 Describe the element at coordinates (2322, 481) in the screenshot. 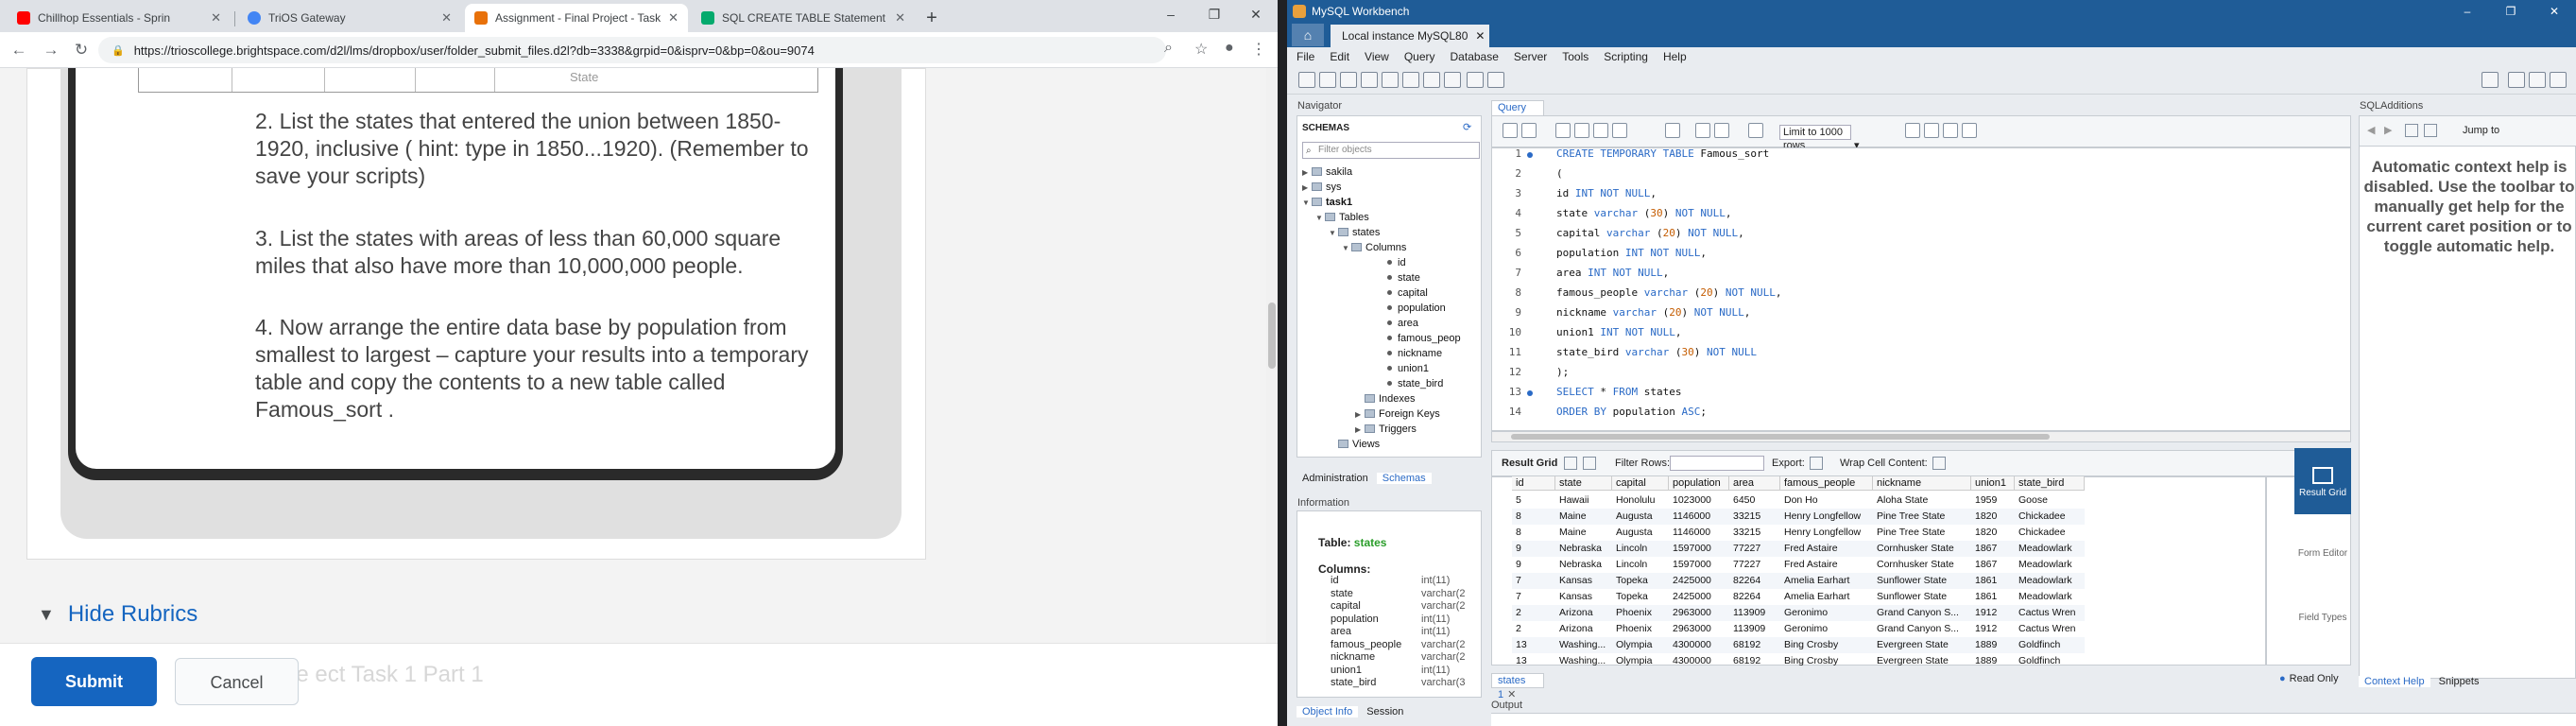

I see `result-grid-button: Result Grid` at that location.